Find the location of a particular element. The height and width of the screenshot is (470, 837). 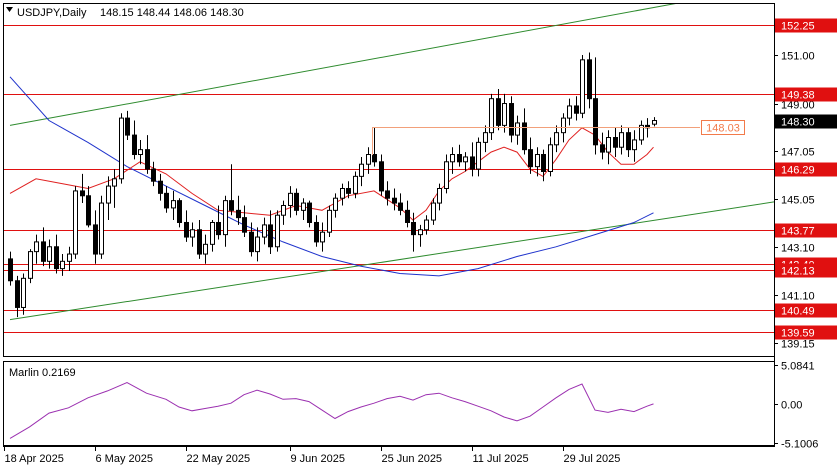

indicator-tick-label: 5.0841 is located at coordinates (798, 367).